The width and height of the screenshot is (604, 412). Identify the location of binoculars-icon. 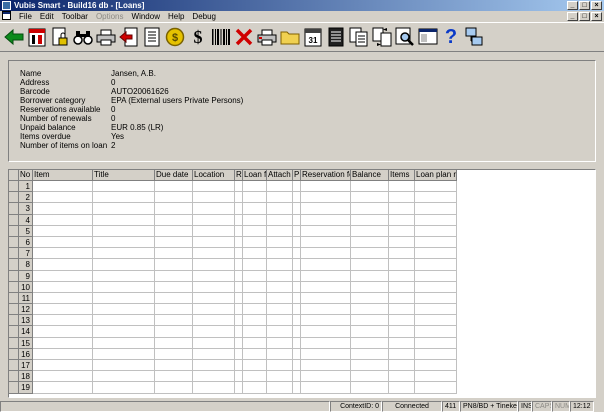
(83, 37).